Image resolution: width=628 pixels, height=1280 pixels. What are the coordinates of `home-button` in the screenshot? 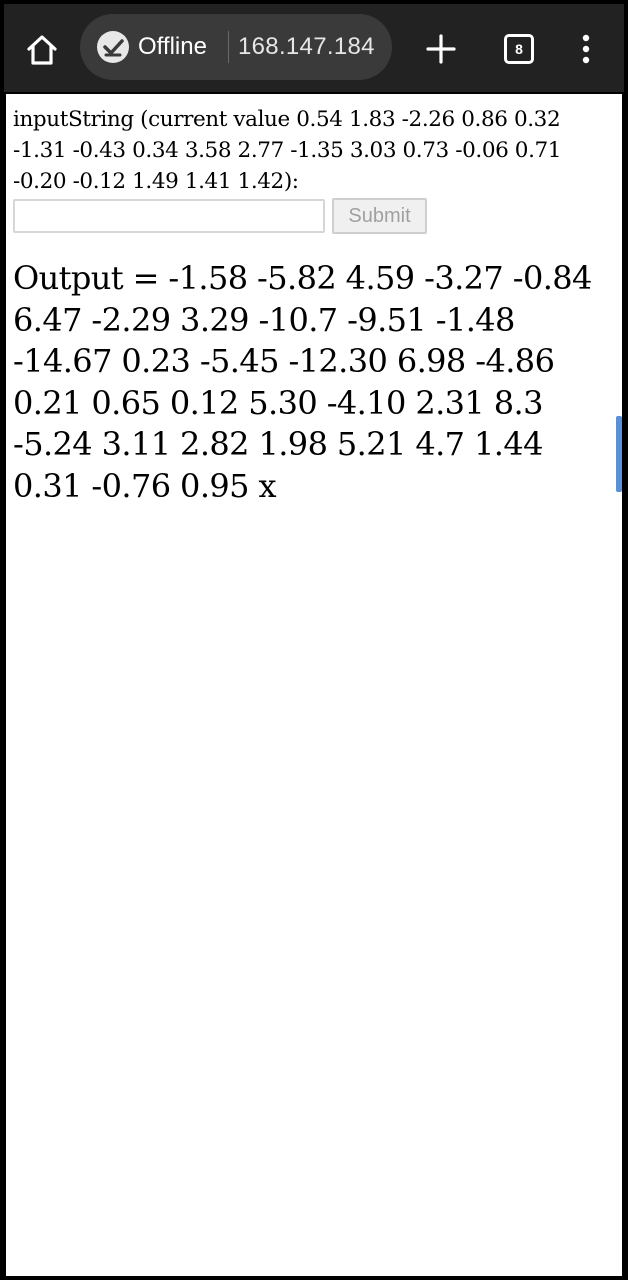 It's located at (42, 50).